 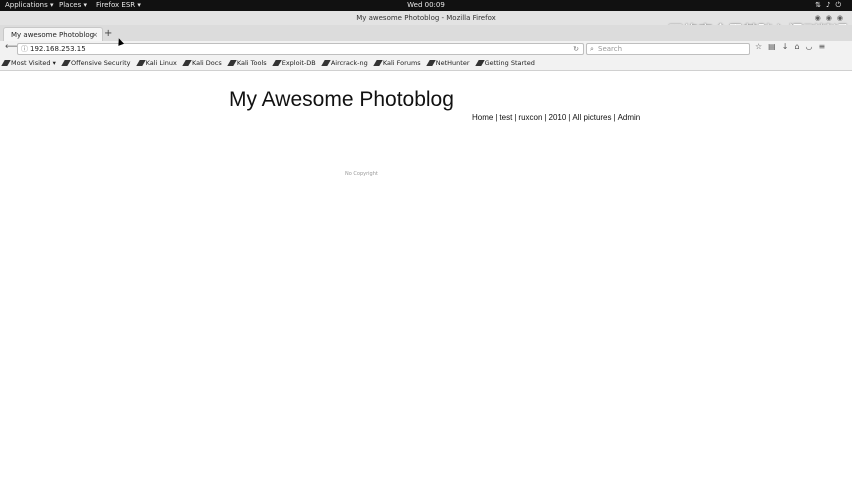 I want to click on nav-link-all-pictures: All pictures, so click(x=591, y=117).